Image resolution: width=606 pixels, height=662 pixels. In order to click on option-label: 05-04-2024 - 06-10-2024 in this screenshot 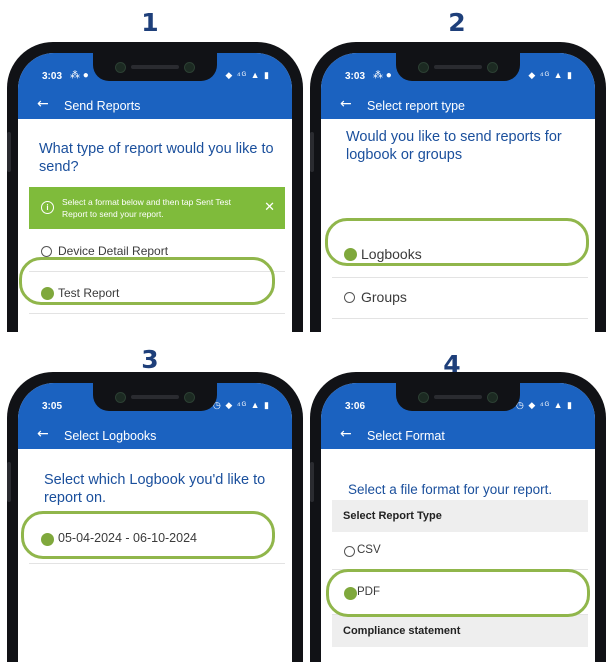, I will do `click(127, 538)`.